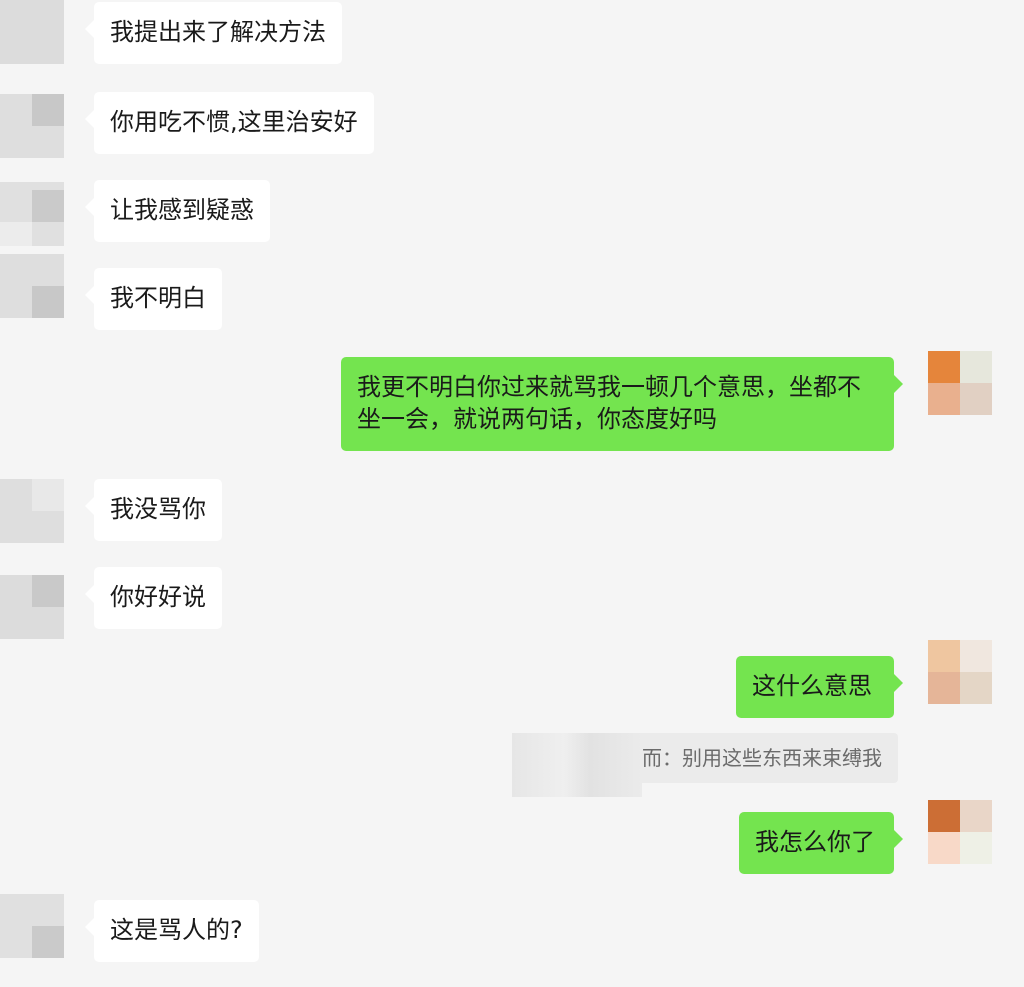 The width and height of the screenshot is (1024, 987). What do you see at coordinates (153, 598) in the screenshot?
I see `message-bubble: 你好好说` at bounding box center [153, 598].